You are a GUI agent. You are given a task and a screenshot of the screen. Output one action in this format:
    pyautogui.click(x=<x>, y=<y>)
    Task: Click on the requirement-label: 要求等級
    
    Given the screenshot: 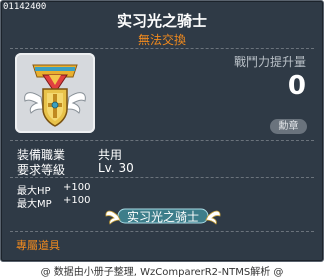 What is the action you would take?
    pyautogui.click(x=41, y=170)
    